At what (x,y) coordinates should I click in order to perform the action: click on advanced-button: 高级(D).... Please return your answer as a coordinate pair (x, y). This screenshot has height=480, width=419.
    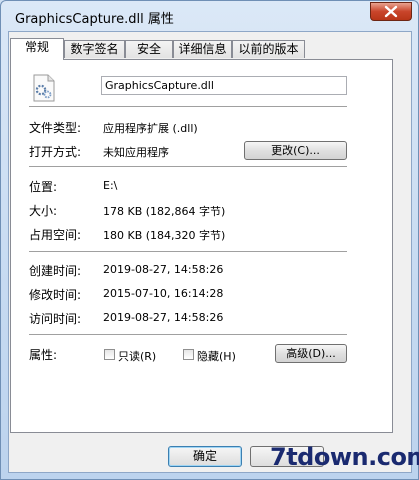
    Looking at the image, I should click on (311, 353).